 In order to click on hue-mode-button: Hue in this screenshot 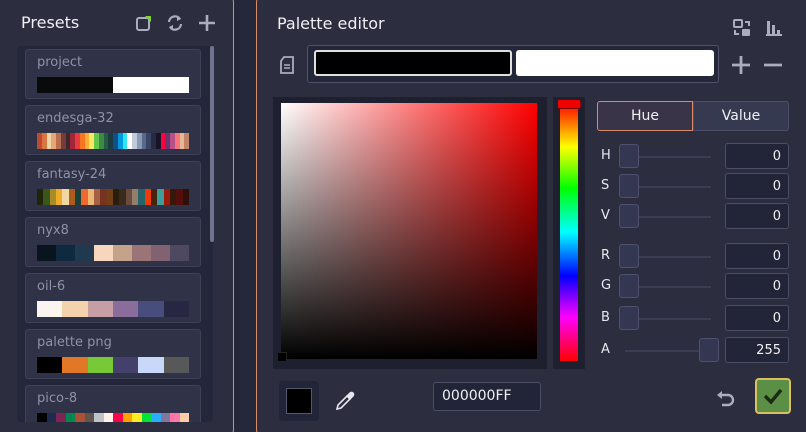, I will do `click(645, 116)`.